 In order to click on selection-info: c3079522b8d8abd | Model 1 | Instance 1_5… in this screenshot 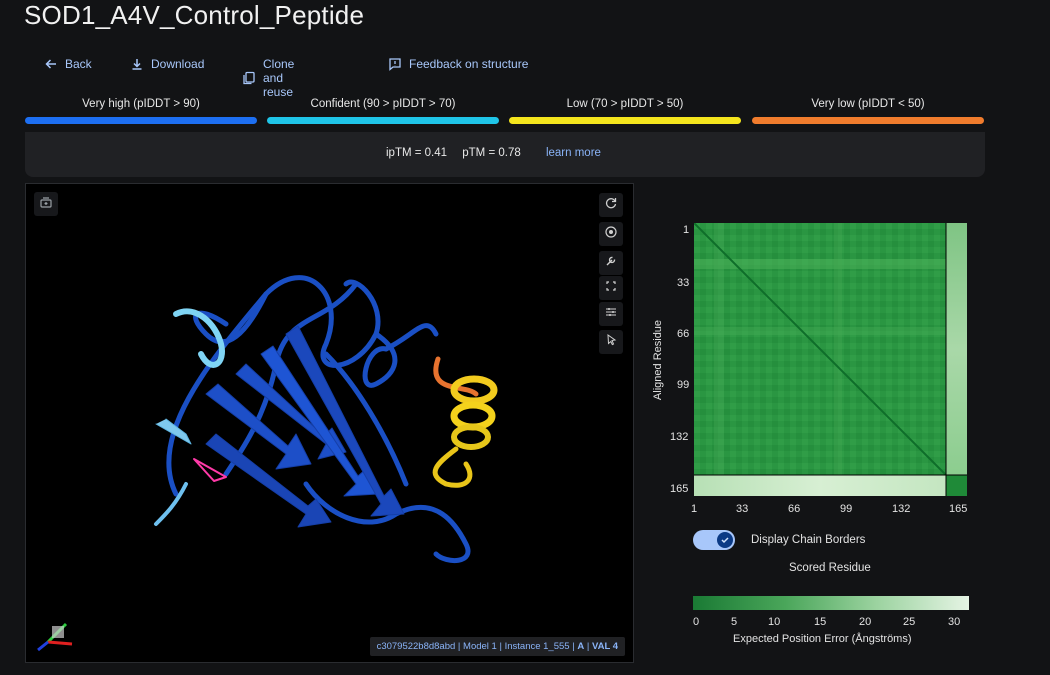, I will do `click(497, 646)`.